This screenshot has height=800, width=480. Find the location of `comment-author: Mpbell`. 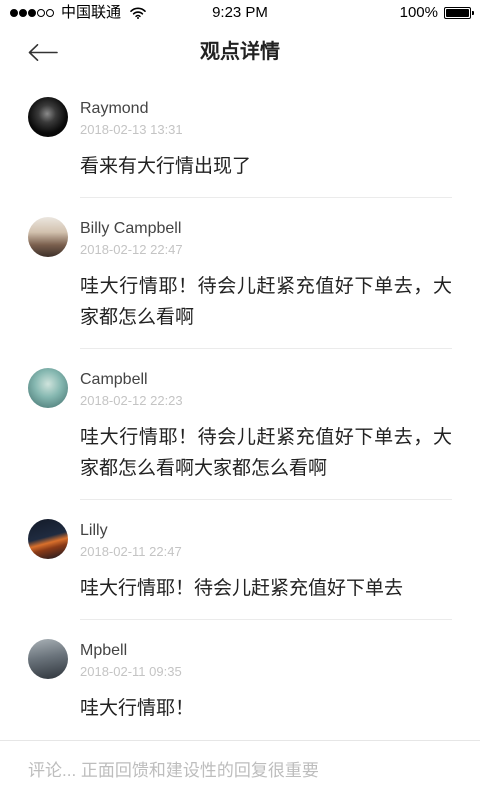

comment-author: Mpbell is located at coordinates (104, 650).